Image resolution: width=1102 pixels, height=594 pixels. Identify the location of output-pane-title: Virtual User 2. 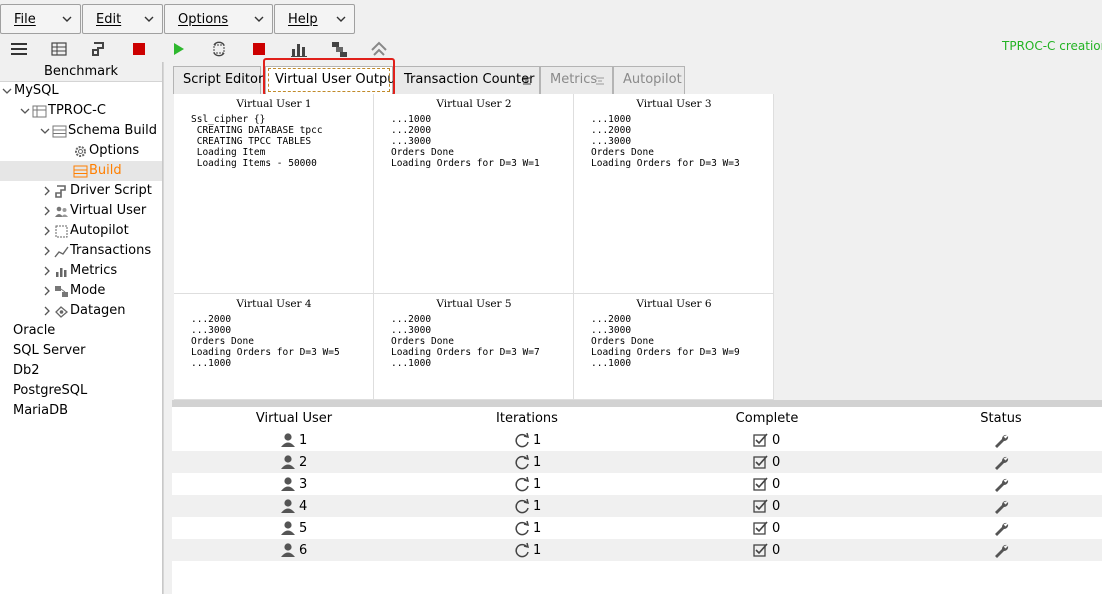
(474, 104).